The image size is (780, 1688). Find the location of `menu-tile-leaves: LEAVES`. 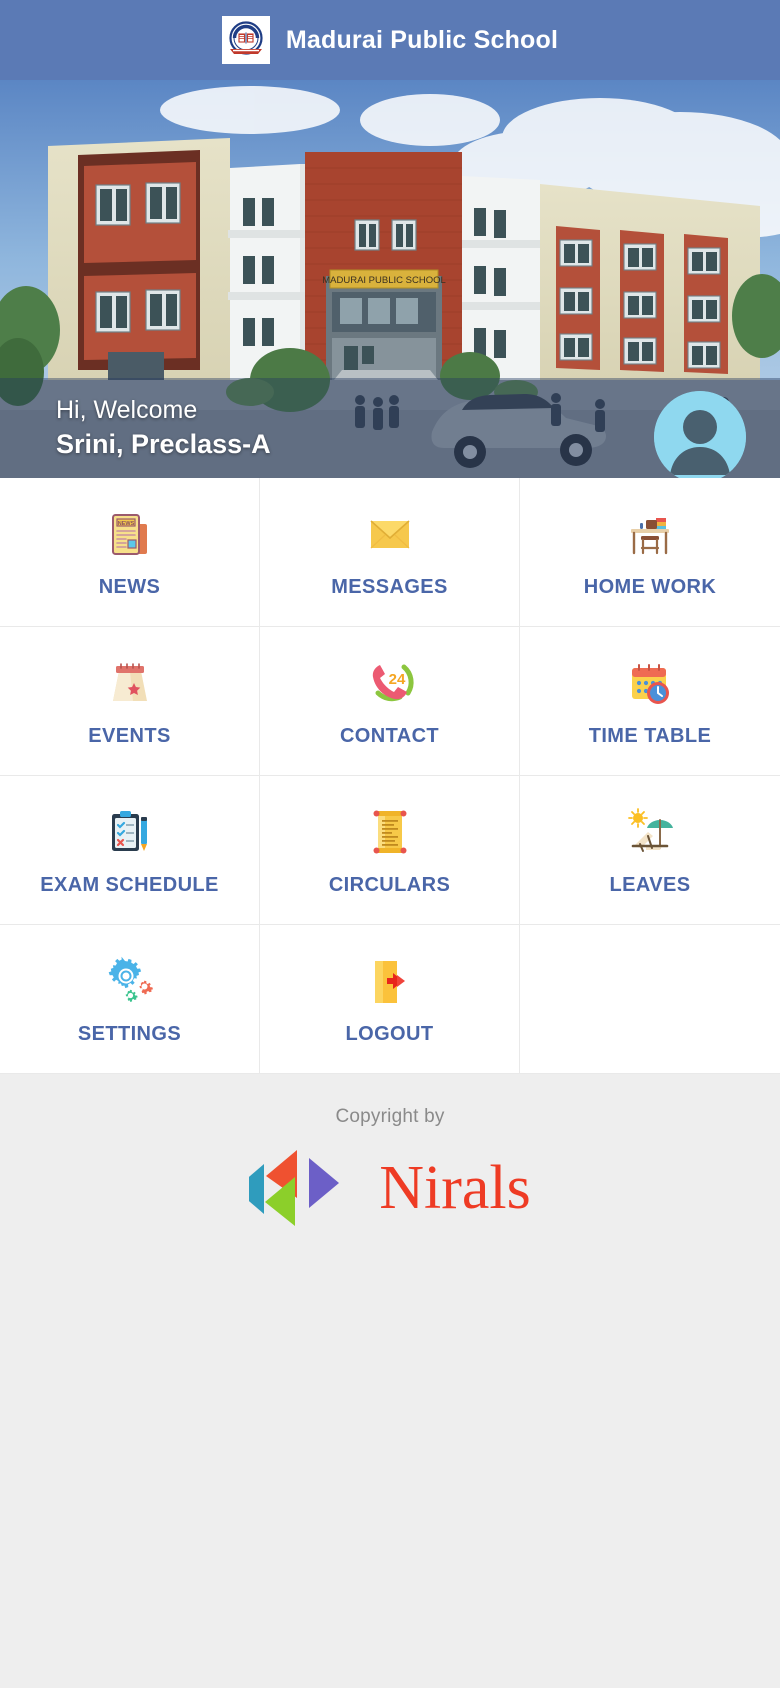

menu-tile-leaves: LEAVES is located at coordinates (650, 850).